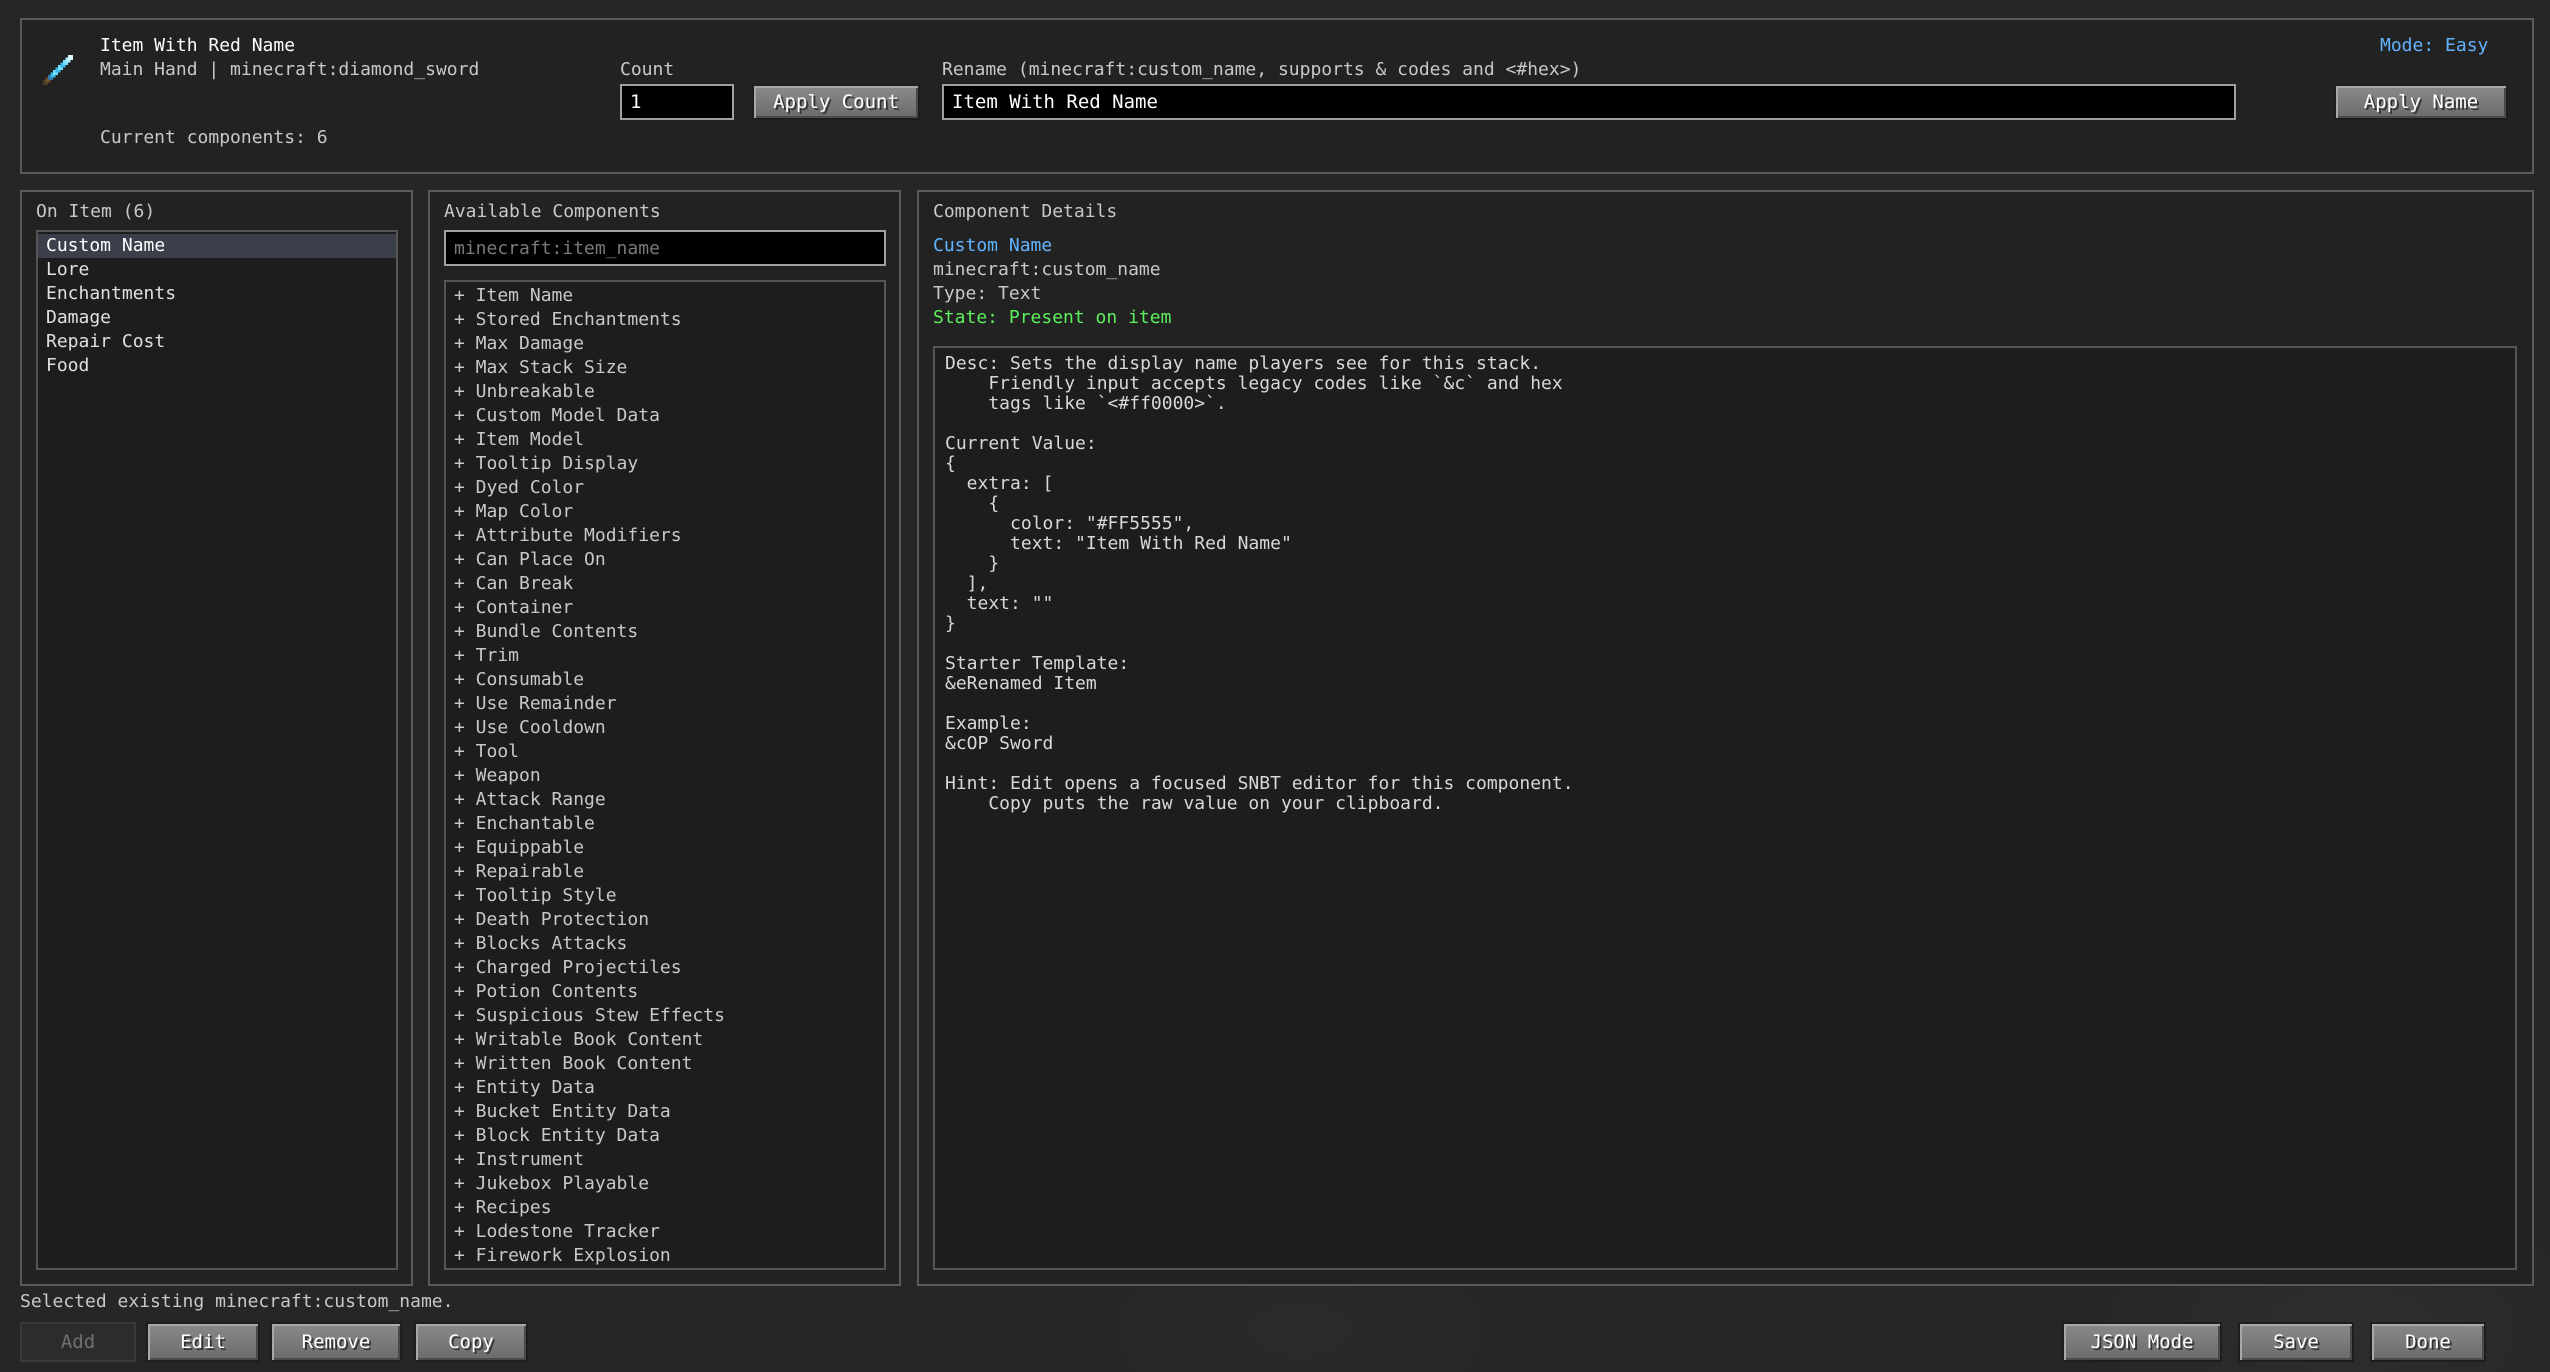 The width and height of the screenshot is (2550, 1372). What do you see at coordinates (664, 1016) in the screenshot?
I see `available-component-entry: + Suspicious Stew Effects` at bounding box center [664, 1016].